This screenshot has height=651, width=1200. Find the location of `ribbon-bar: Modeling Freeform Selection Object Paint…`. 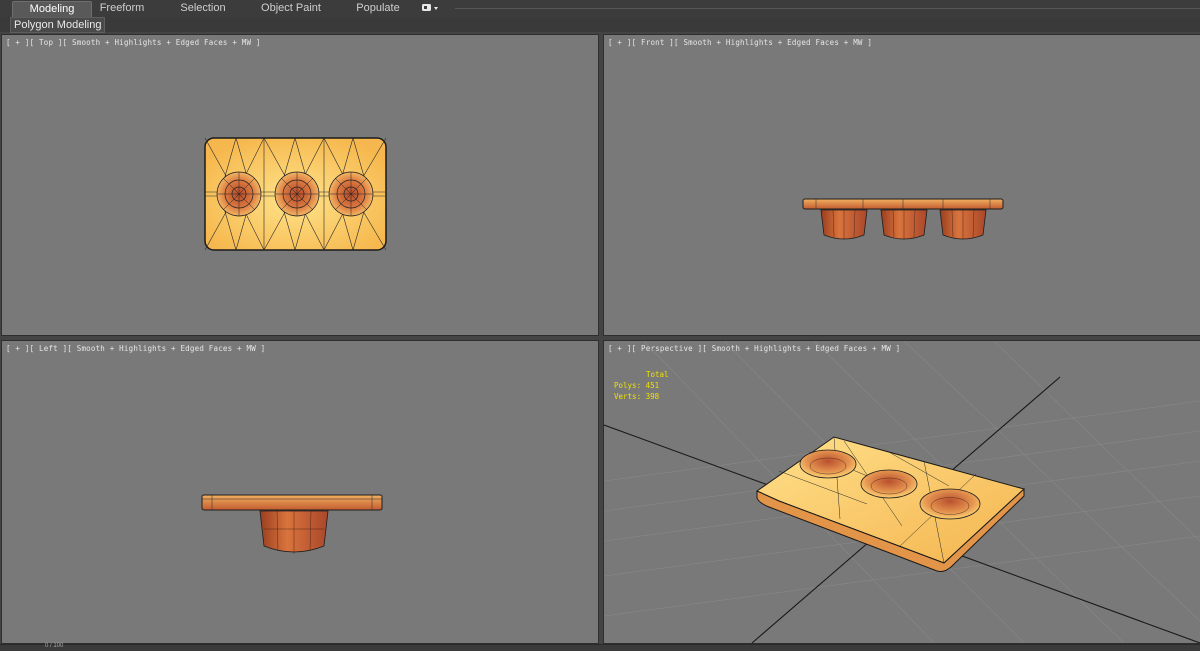

ribbon-bar: Modeling Freeform Selection Object Paint… is located at coordinates (600, 9).